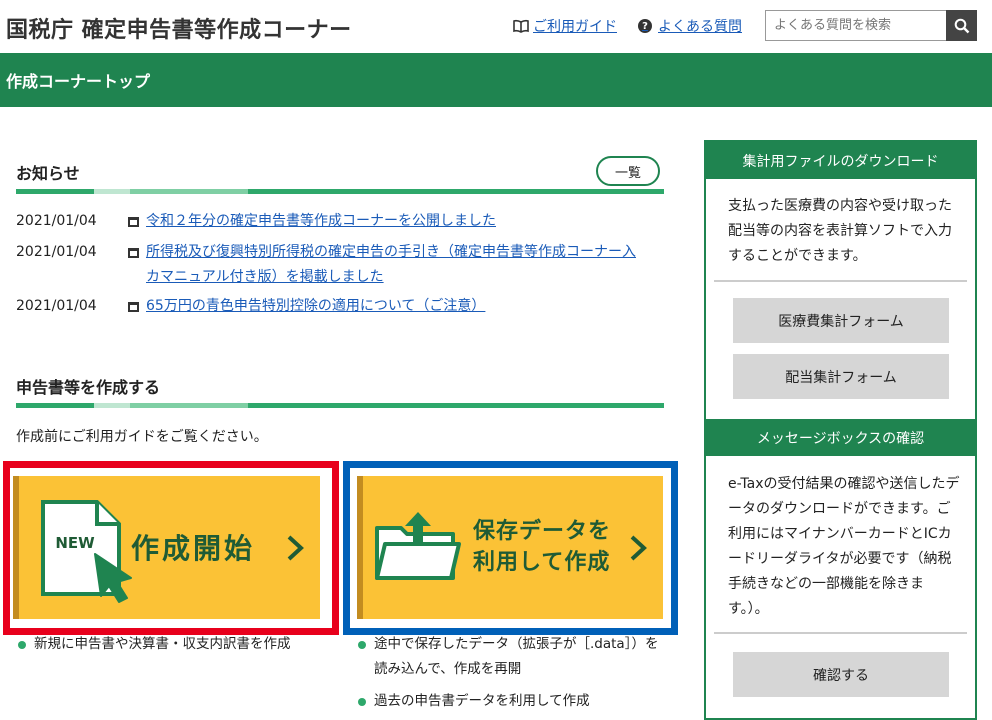  What do you see at coordinates (162, 644) in the screenshot?
I see `start-bullet-text: 新規に申告書や決算書・収支内訳書を作成` at bounding box center [162, 644].